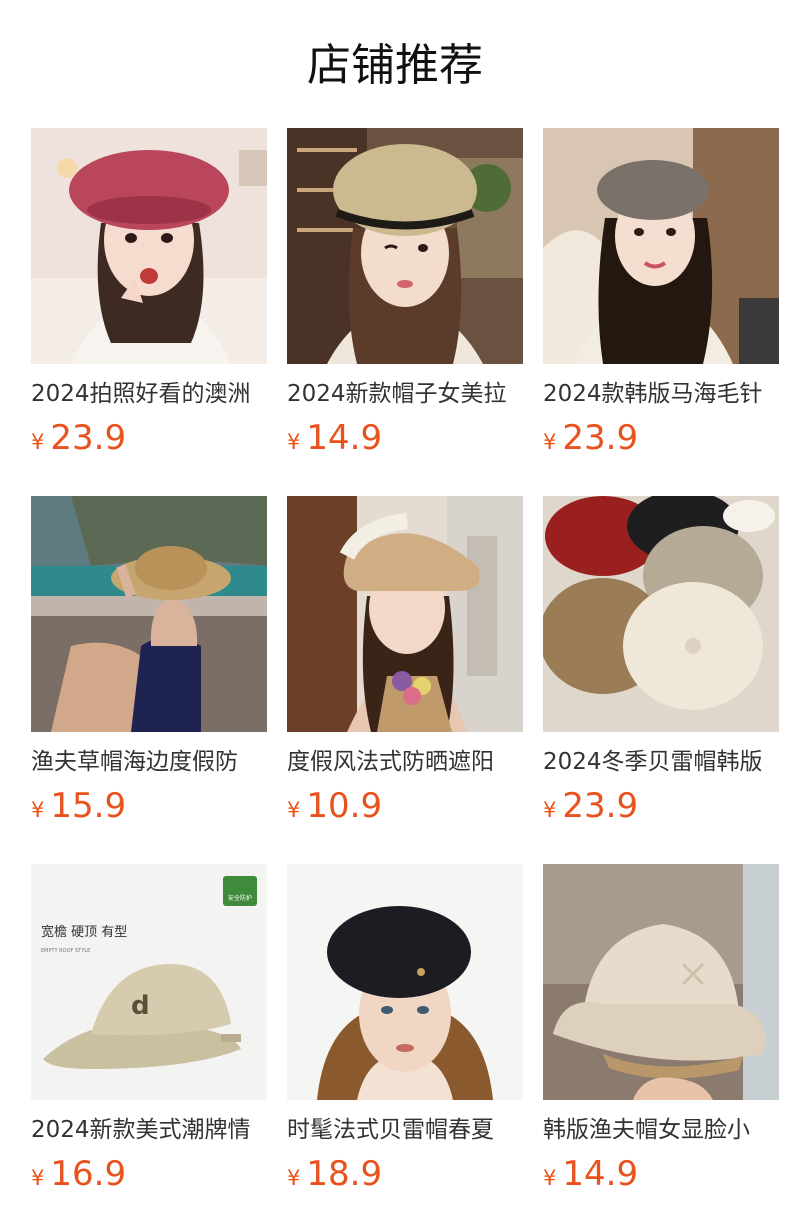 Image resolution: width=790 pixels, height=1232 pixels. I want to click on product-price: ¥18.9, so click(334, 1174).